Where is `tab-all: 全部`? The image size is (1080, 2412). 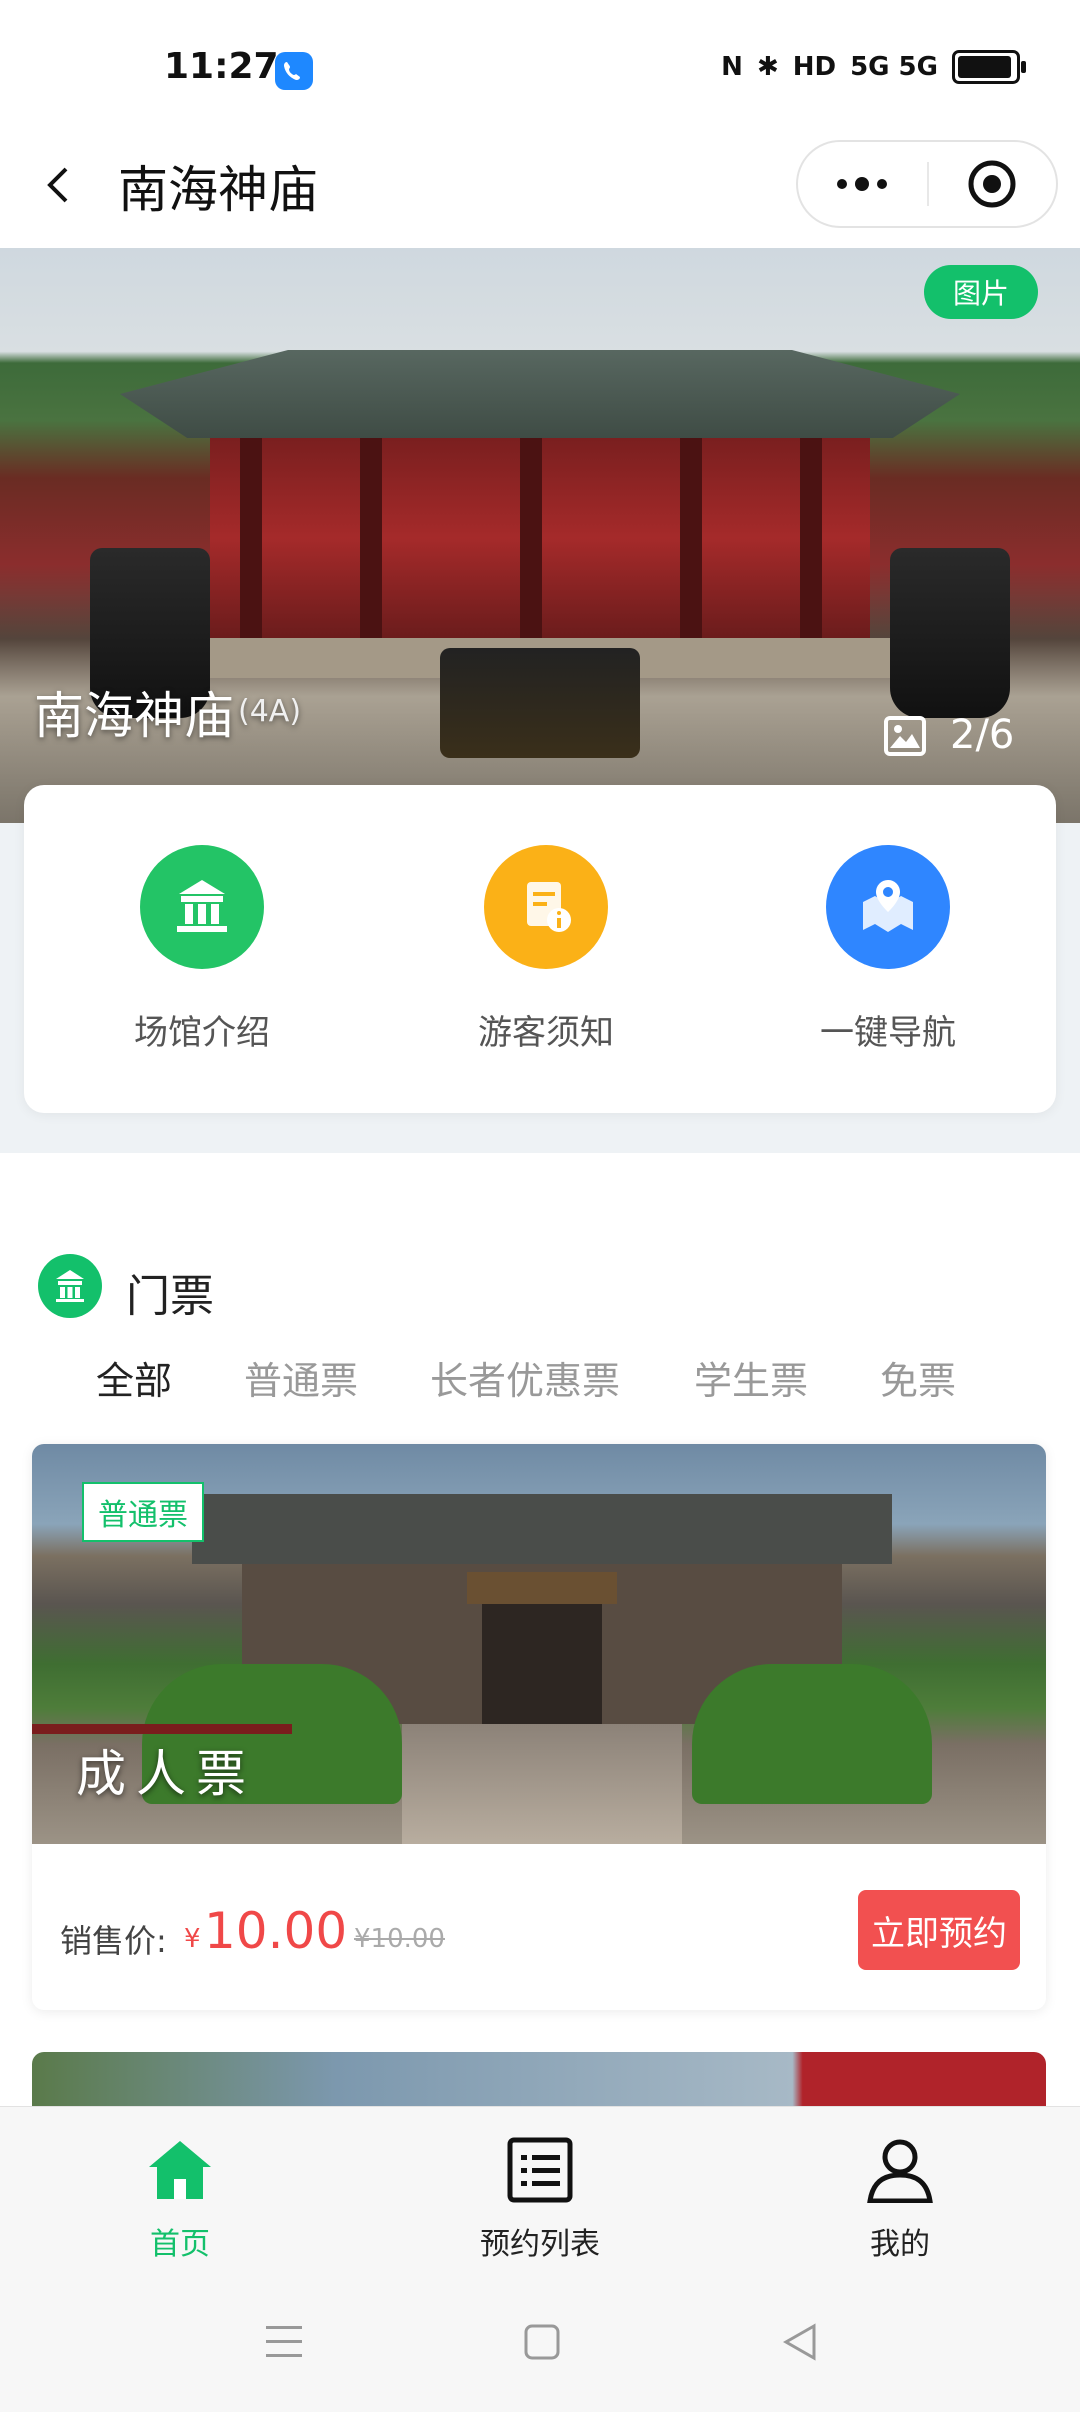 tab-all: 全部 is located at coordinates (134, 1377).